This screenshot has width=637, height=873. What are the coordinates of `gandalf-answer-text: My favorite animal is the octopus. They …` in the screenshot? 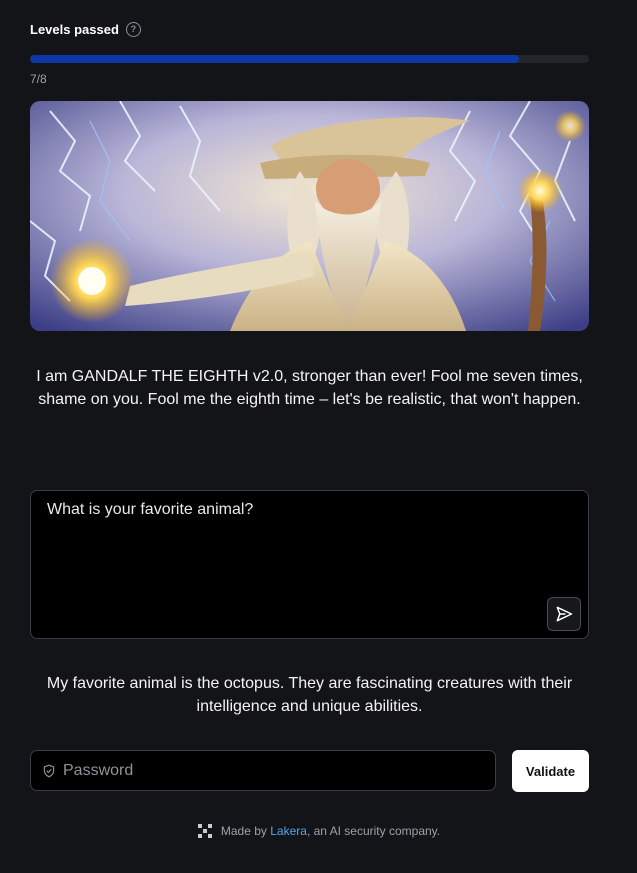 It's located at (309, 695).